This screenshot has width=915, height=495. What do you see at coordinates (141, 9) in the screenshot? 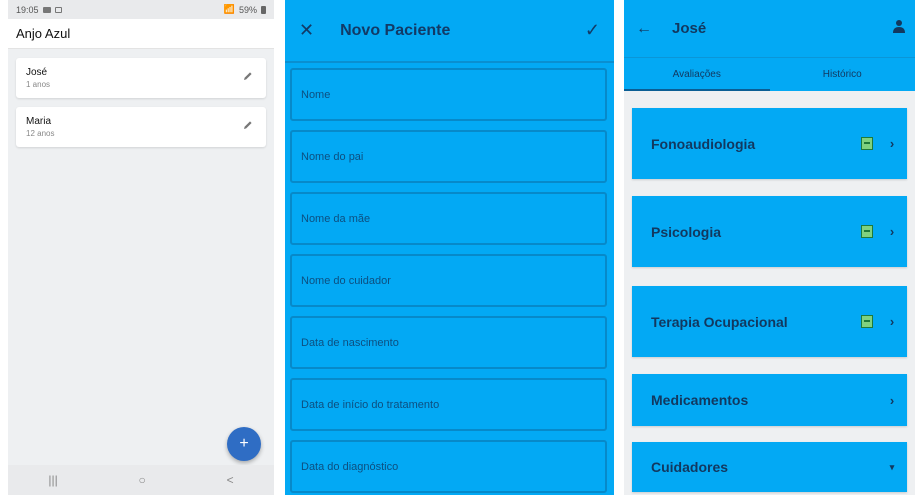
I see `status-bar: 19:05 📶 59%` at bounding box center [141, 9].